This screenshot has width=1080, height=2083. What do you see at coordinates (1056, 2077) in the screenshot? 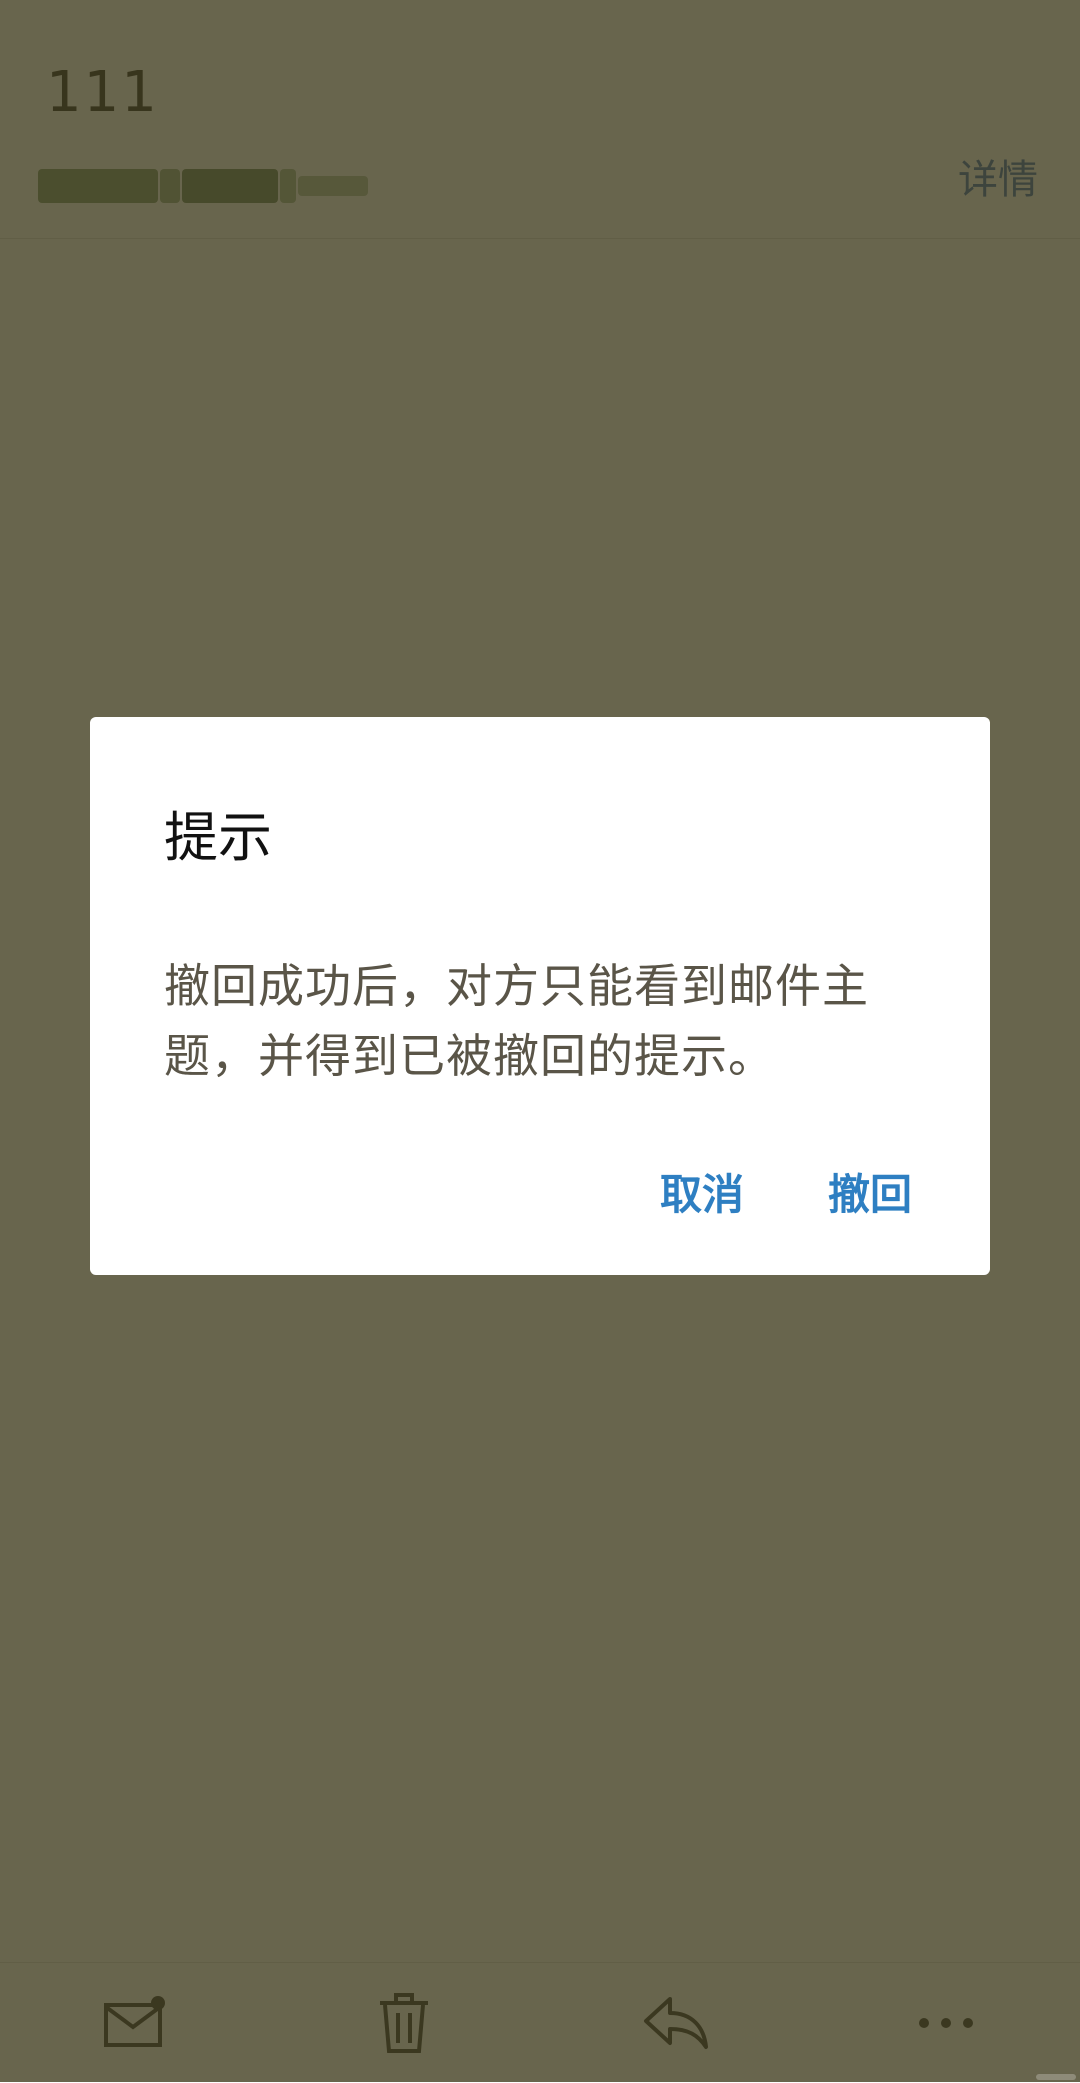
I see `scroll-indicator` at bounding box center [1056, 2077].